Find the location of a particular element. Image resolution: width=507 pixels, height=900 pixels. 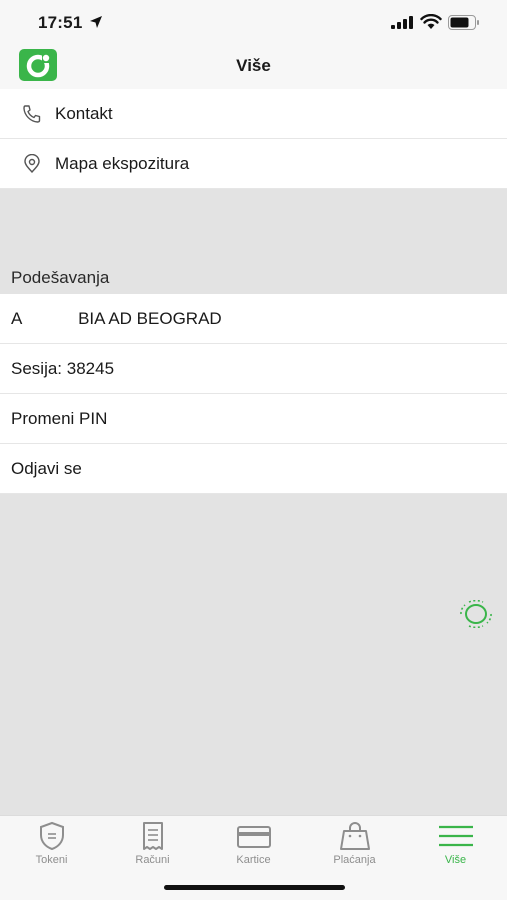

tab-vise-label: Više is located at coordinates (455, 860).